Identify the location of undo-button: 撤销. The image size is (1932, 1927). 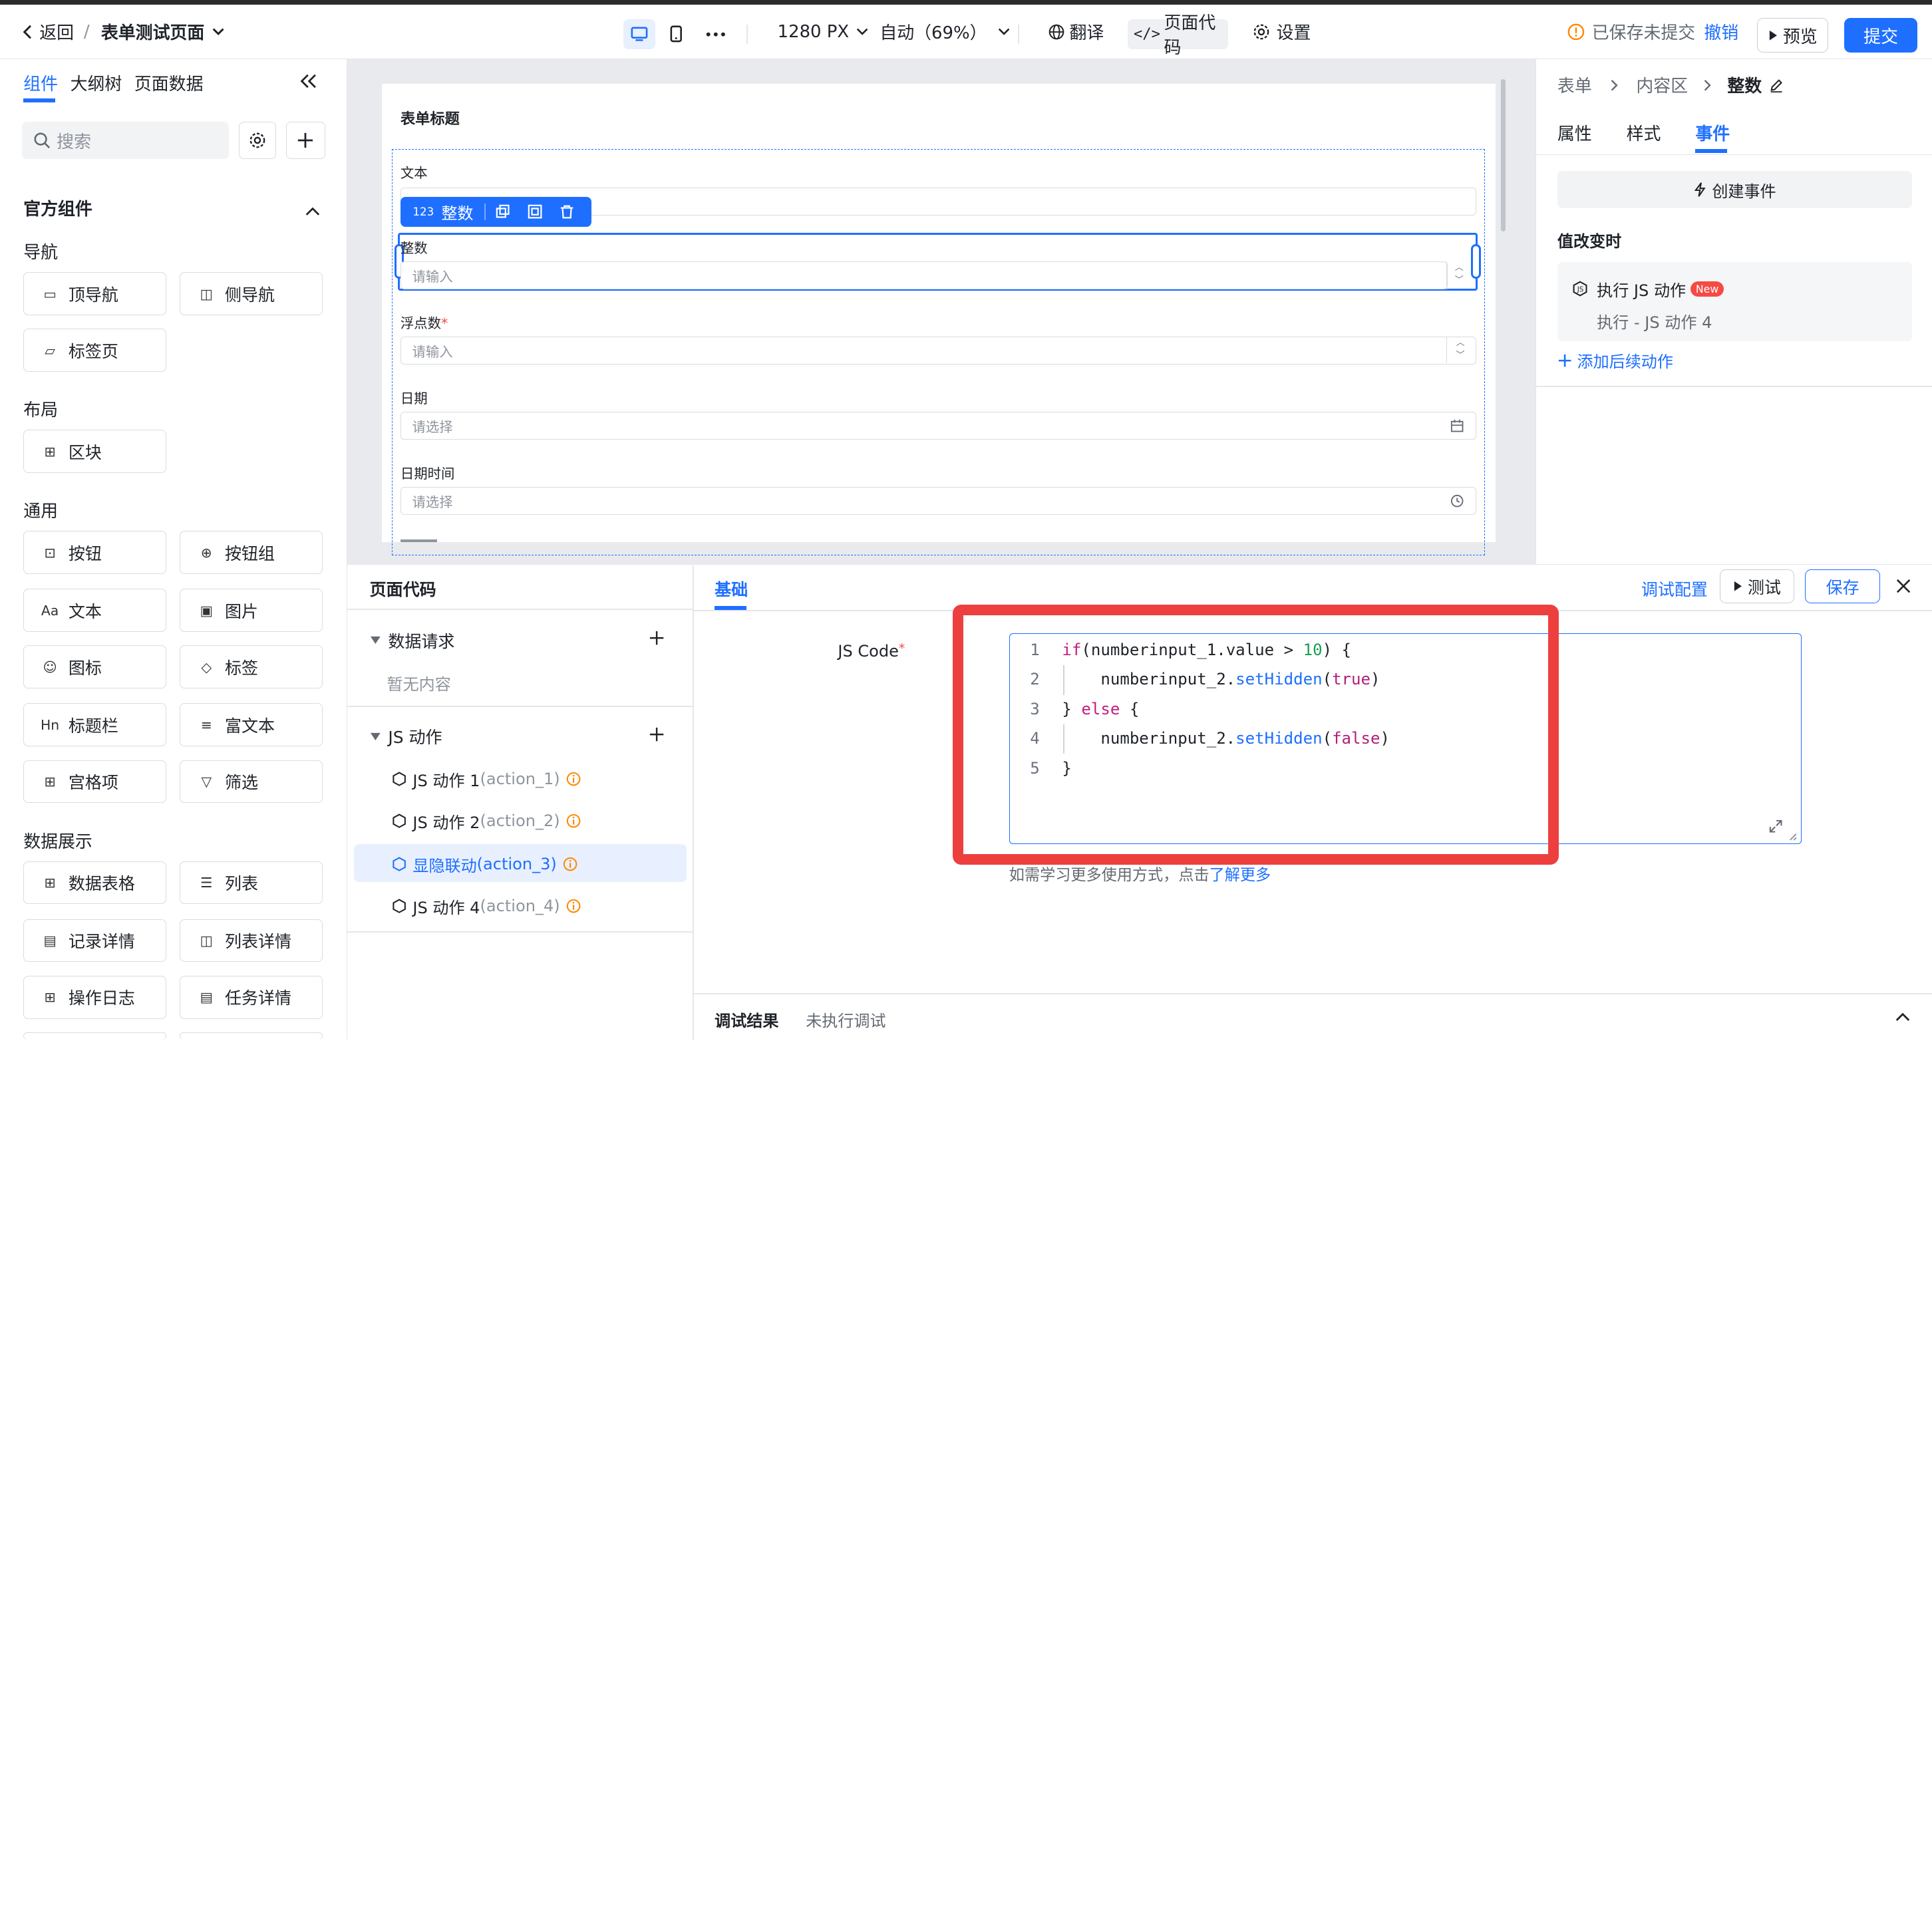
(1721, 32).